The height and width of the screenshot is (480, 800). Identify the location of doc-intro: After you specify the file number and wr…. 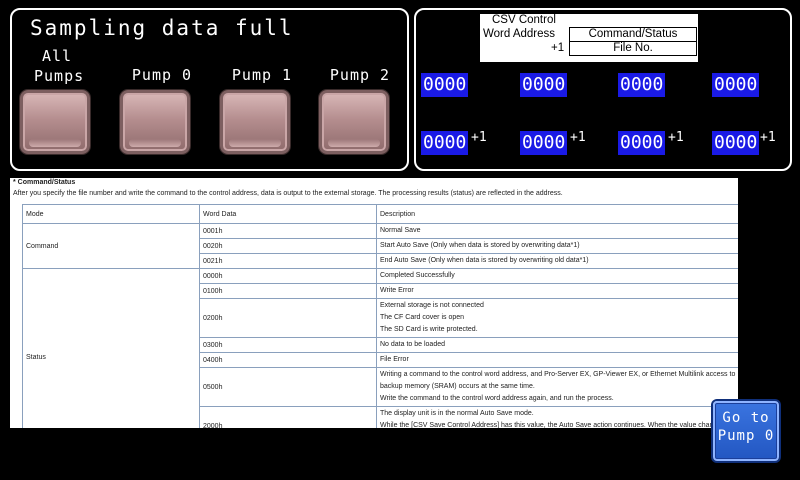
(288, 193).